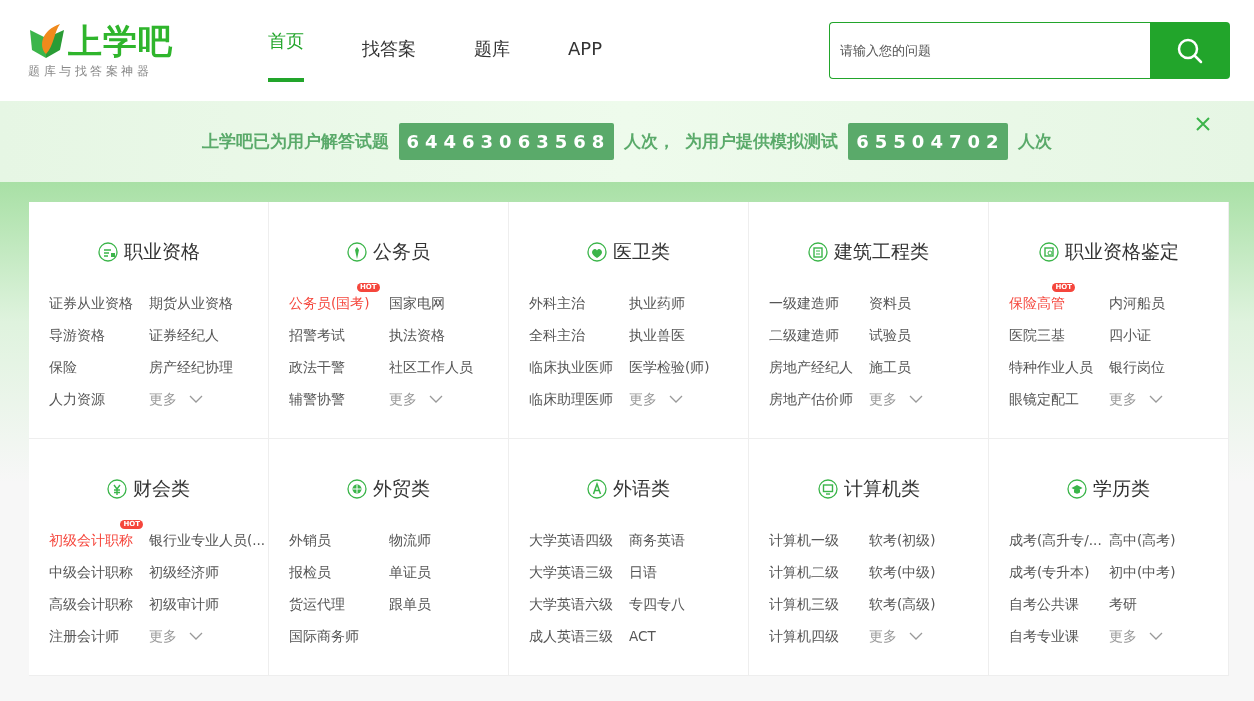 This screenshot has height=701, width=1254. I want to click on category-link: 日语, so click(643, 572).